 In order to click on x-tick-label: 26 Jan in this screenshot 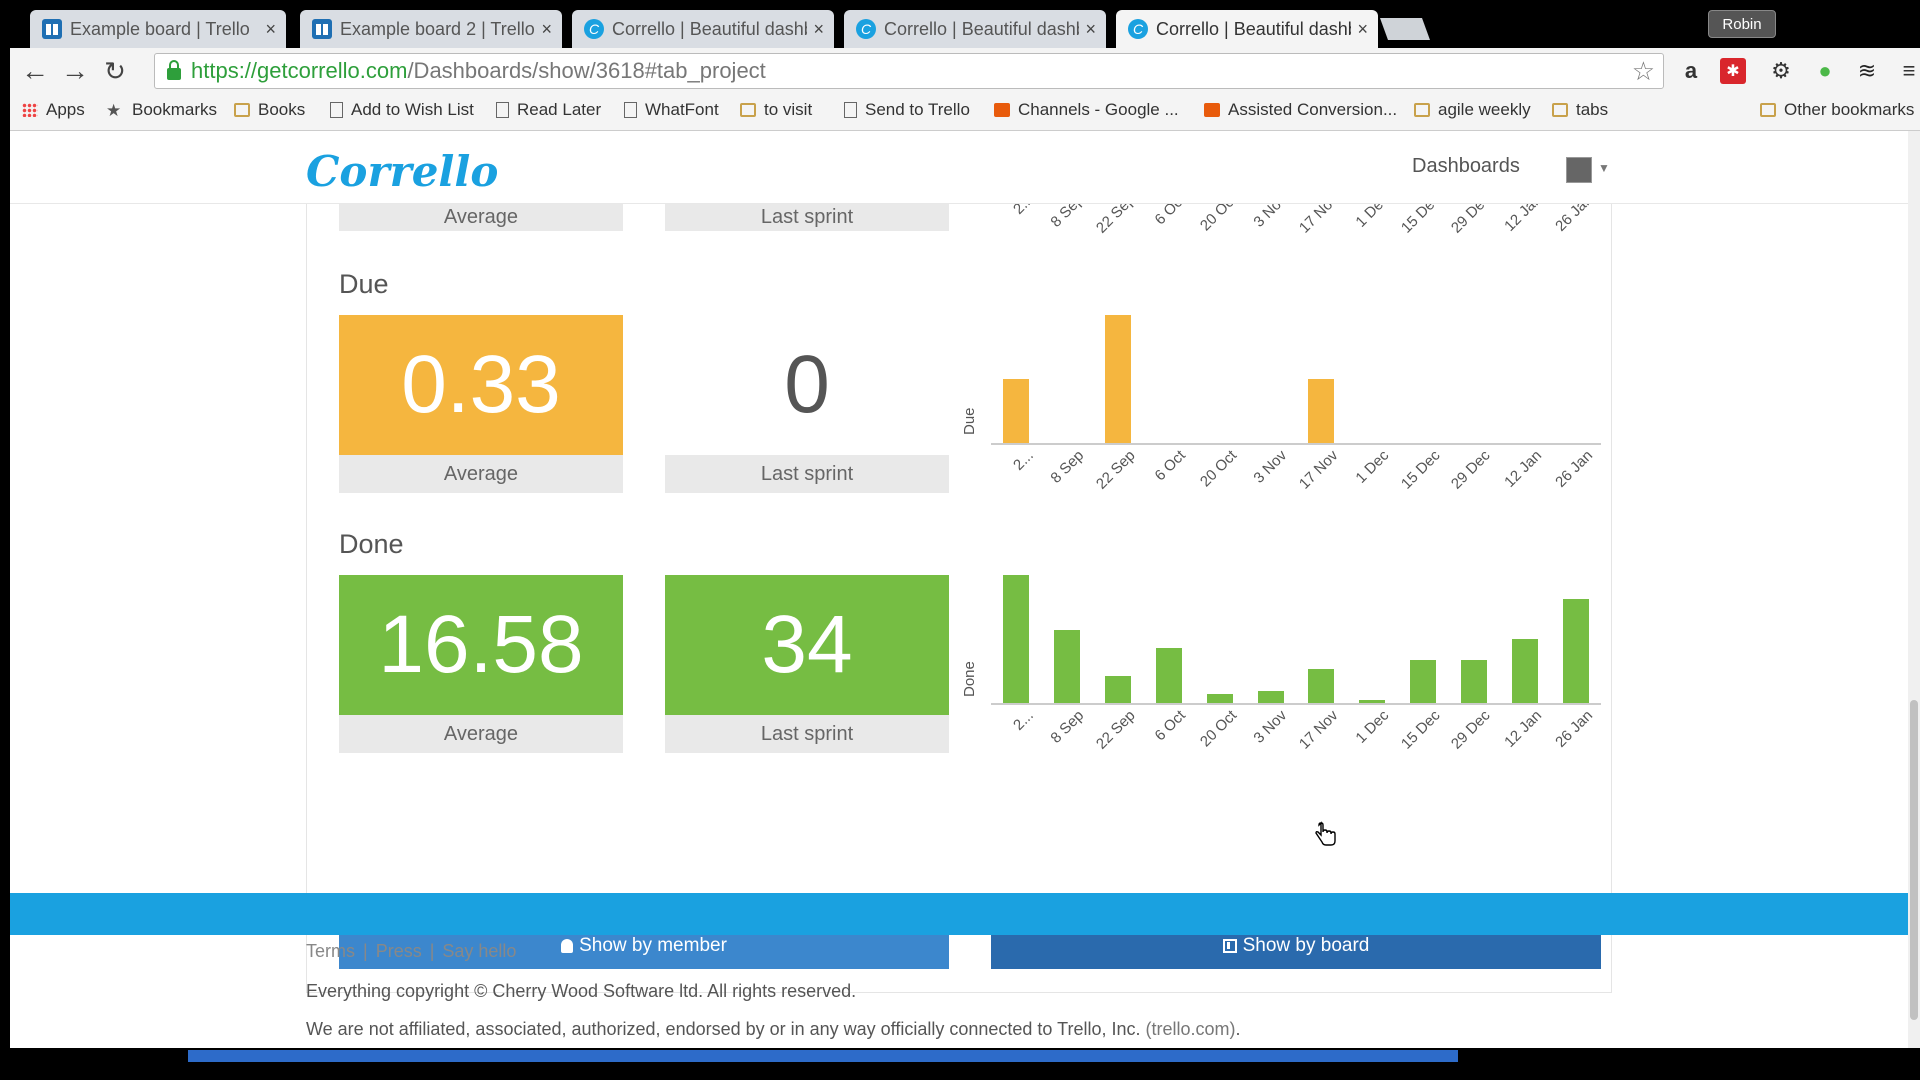, I will do `click(1573, 469)`.